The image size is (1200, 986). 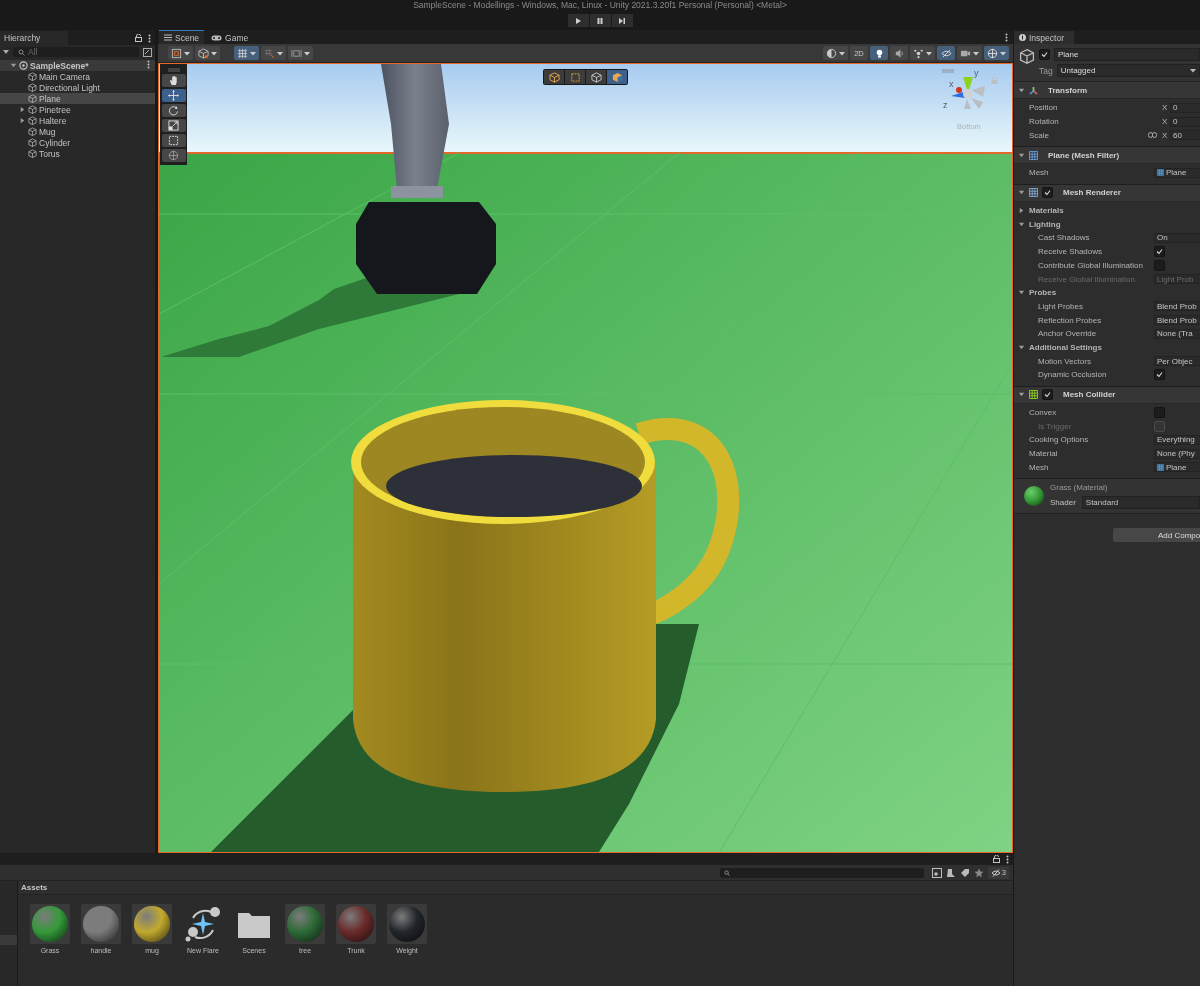 I want to click on link-icon, so click(x=1152, y=135).